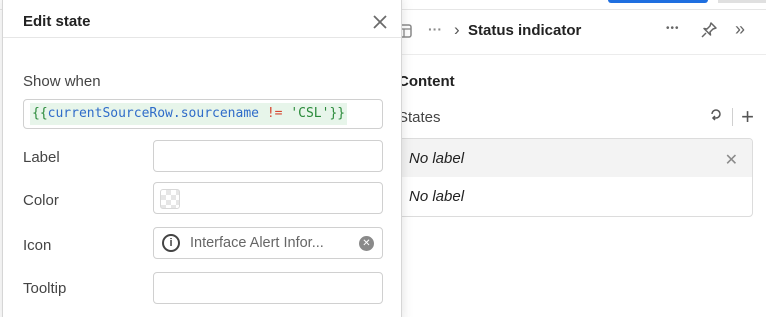 The height and width of the screenshot is (317, 766). Describe the element at coordinates (45, 288) in the screenshot. I see `tooltip-field-label: Tooltip` at that location.